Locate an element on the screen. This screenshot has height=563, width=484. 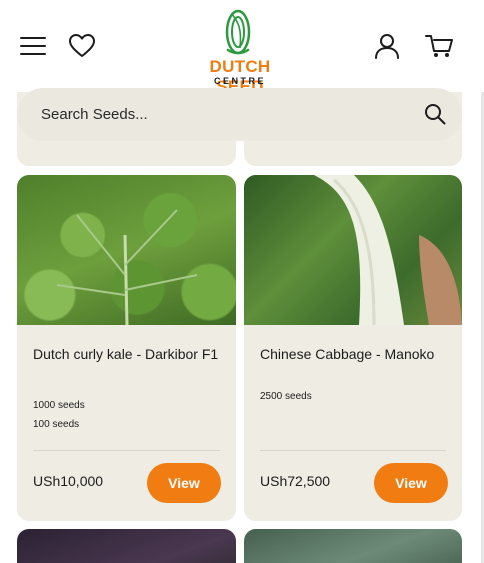
search-icon is located at coordinates (435, 114).